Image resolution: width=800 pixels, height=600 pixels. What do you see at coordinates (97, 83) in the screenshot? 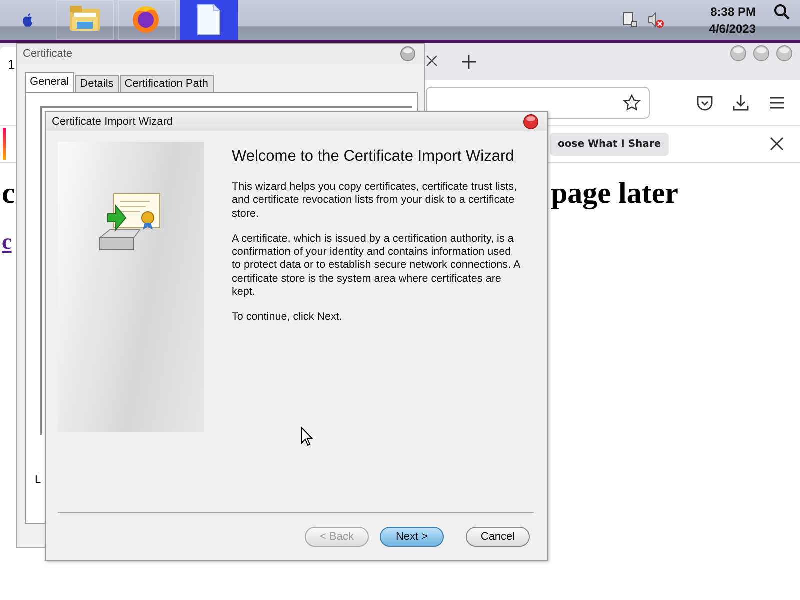
I see `dialog-tab: Details` at bounding box center [97, 83].